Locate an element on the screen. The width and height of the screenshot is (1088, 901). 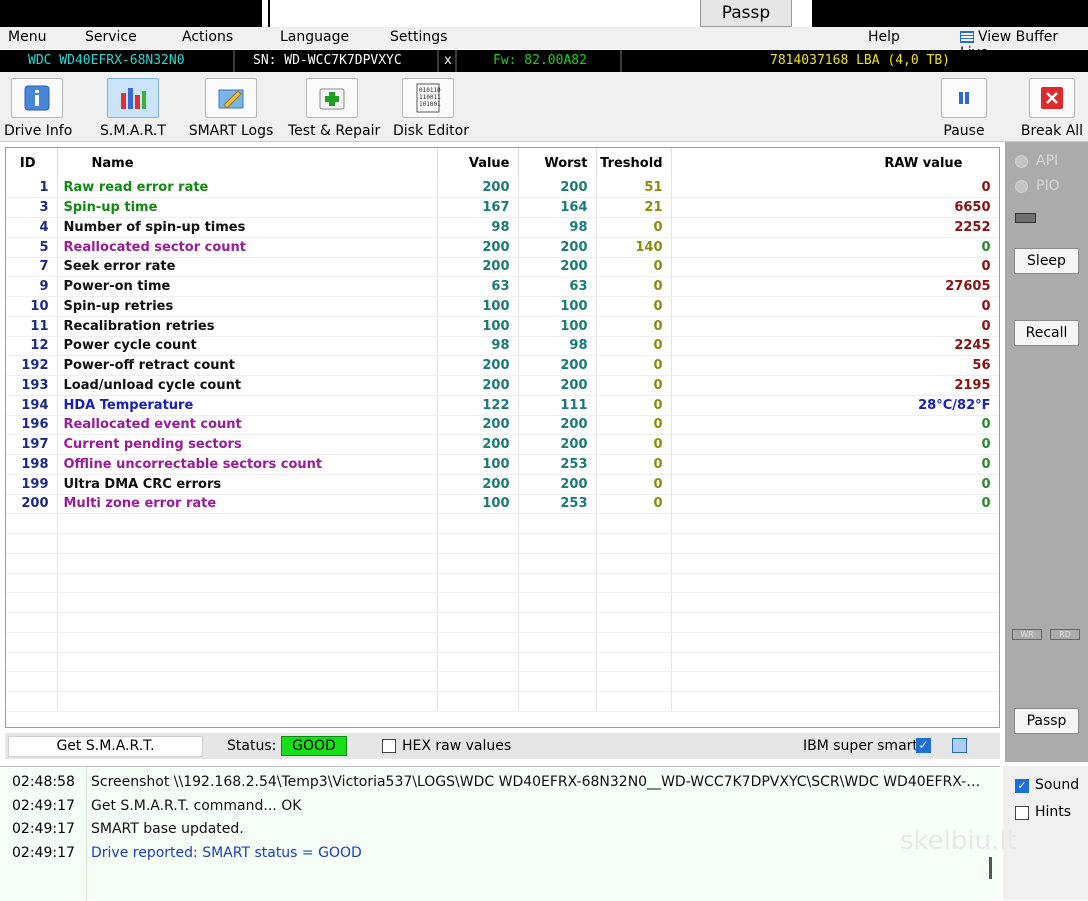
column-header-threshold: Treshold is located at coordinates (634, 163).